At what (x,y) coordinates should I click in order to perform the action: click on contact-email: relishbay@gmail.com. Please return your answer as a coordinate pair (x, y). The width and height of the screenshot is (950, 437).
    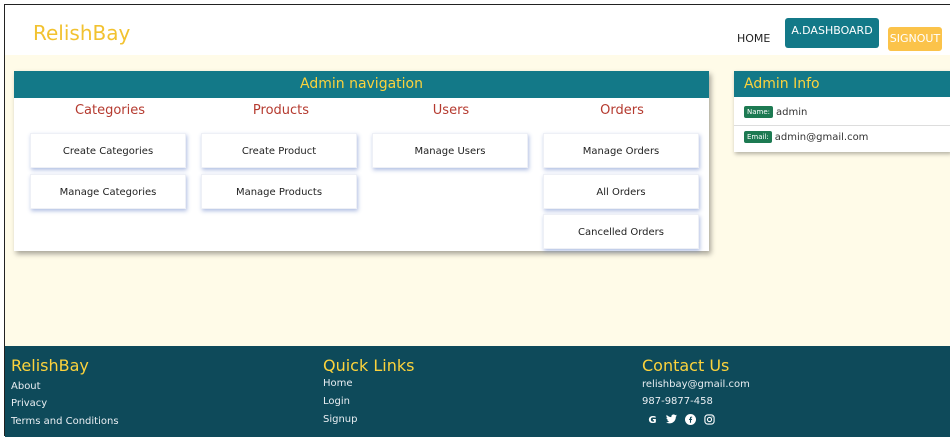
    Looking at the image, I should click on (696, 384).